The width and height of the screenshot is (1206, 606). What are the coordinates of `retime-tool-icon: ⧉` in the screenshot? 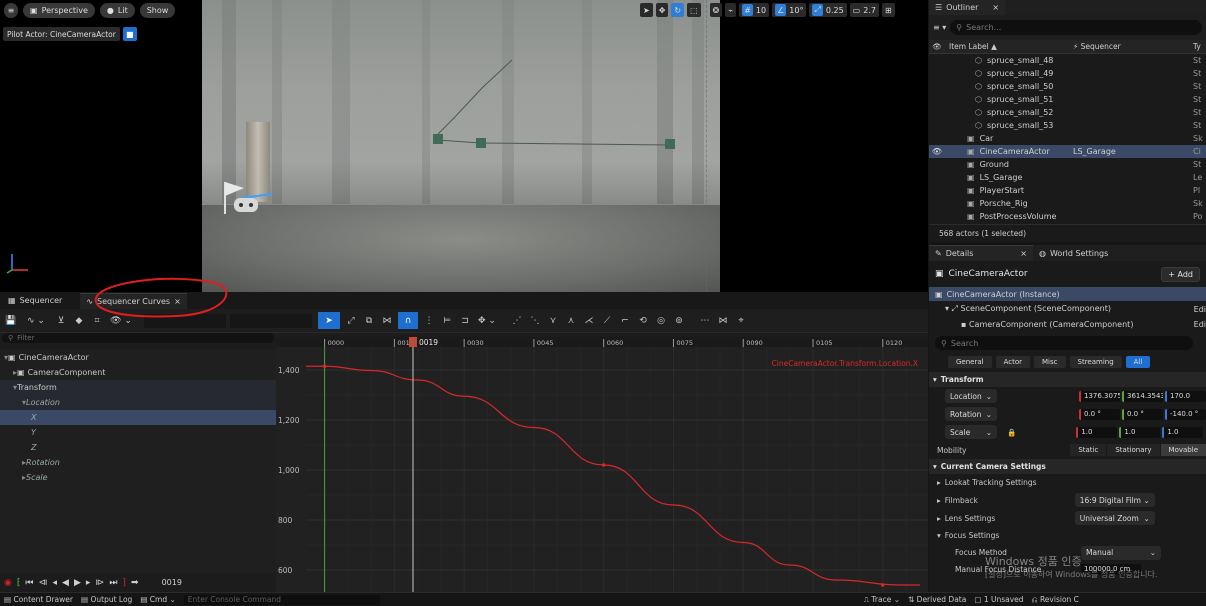 It's located at (369, 321).